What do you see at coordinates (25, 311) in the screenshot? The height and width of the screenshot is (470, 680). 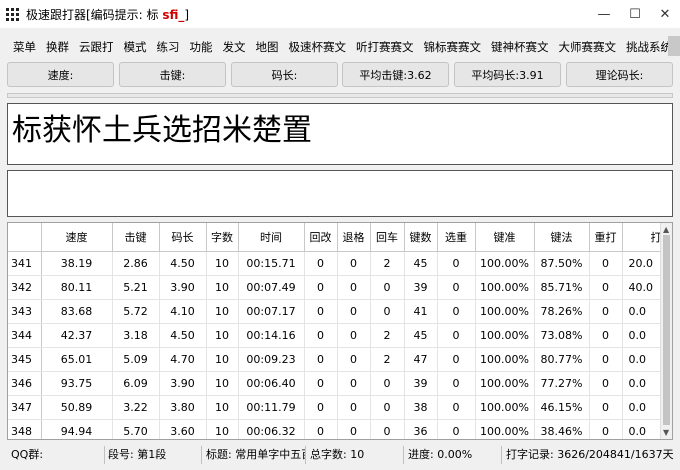 I see `row-number: 343` at bounding box center [25, 311].